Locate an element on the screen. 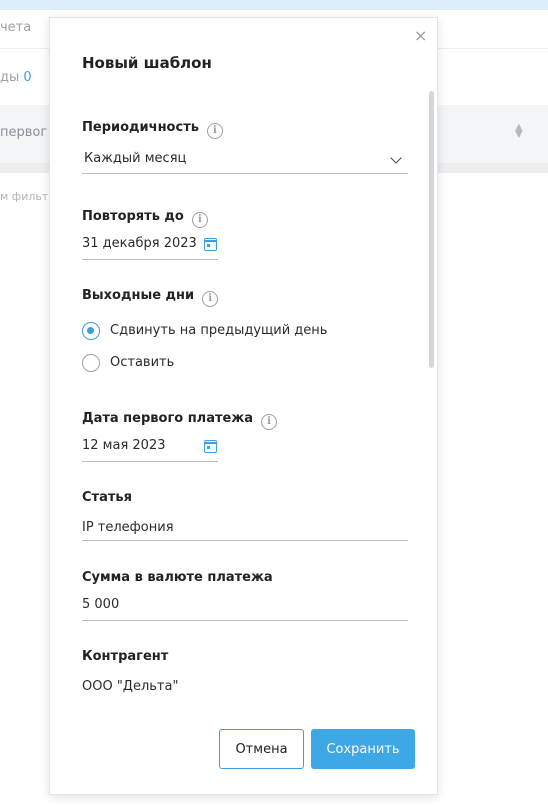 This screenshot has height=805, width=548. chevron-down-icon is located at coordinates (396, 158).